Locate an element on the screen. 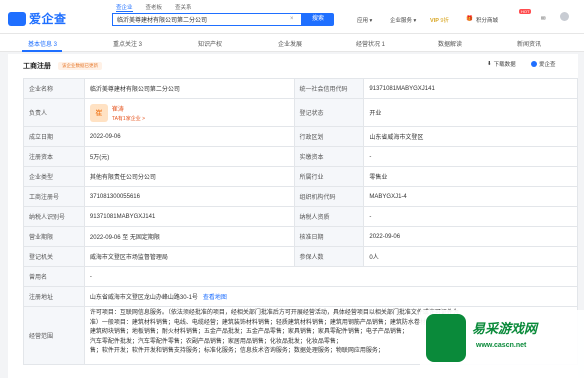  nav-points-mall: 积分商城 is located at coordinates (487, 20).